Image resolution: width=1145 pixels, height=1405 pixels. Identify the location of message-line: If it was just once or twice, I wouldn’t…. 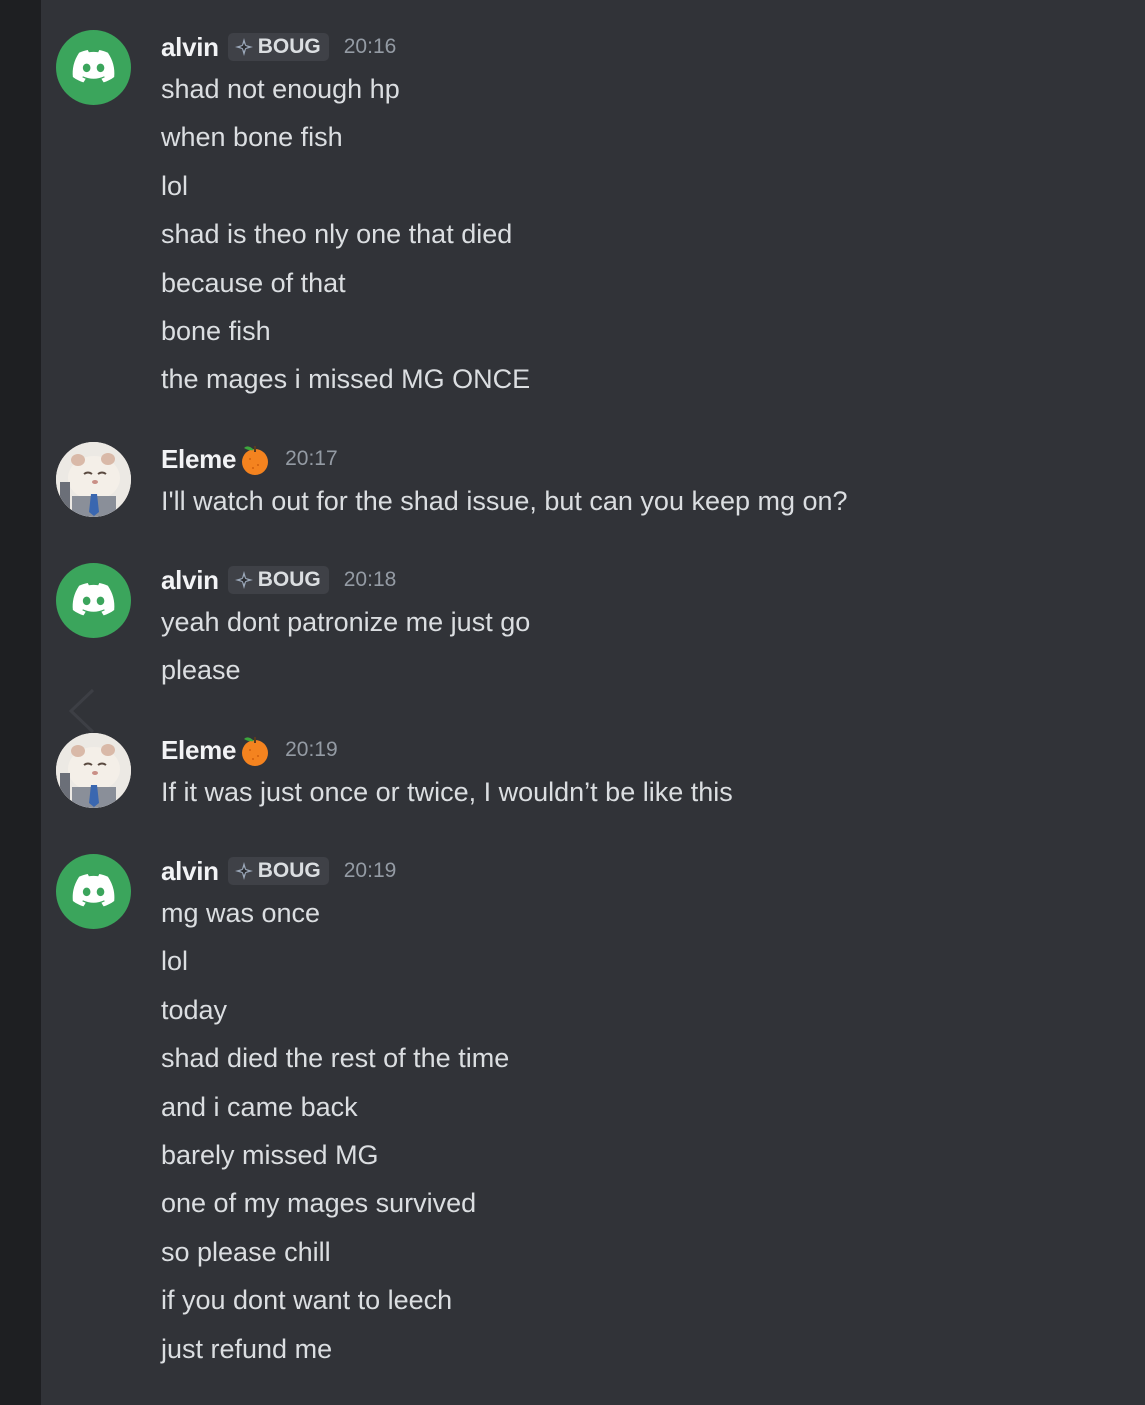
(447, 792).